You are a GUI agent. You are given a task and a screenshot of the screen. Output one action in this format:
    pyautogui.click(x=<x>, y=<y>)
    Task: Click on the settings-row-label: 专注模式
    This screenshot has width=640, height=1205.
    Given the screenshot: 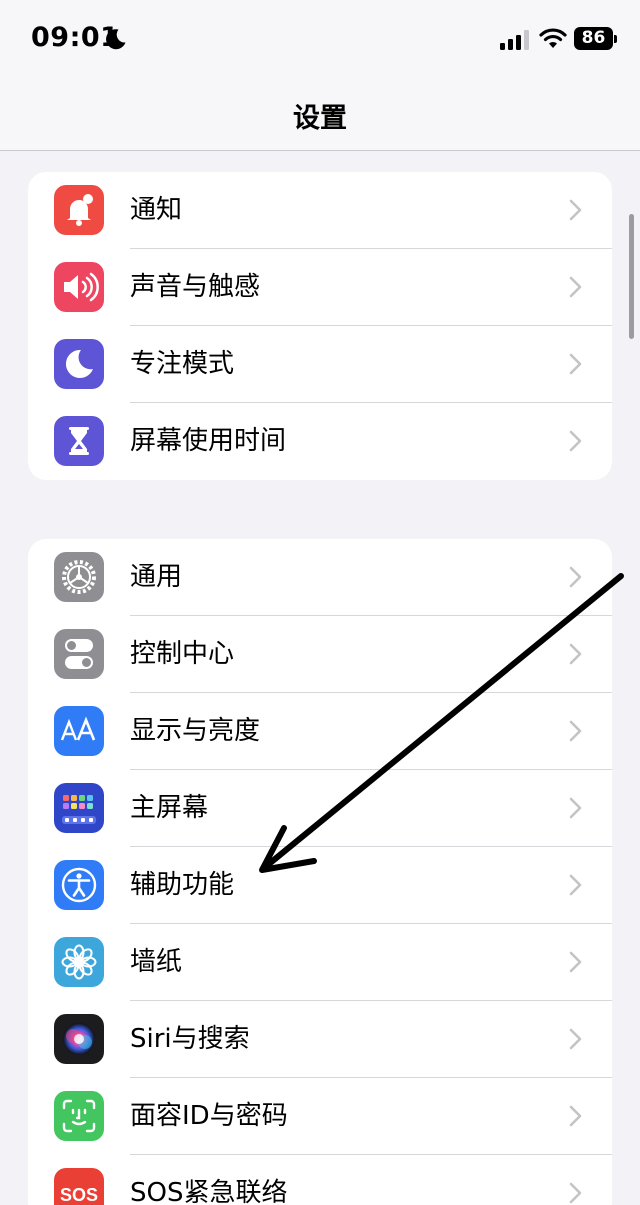 What is the action you would take?
    pyautogui.click(x=182, y=364)
    